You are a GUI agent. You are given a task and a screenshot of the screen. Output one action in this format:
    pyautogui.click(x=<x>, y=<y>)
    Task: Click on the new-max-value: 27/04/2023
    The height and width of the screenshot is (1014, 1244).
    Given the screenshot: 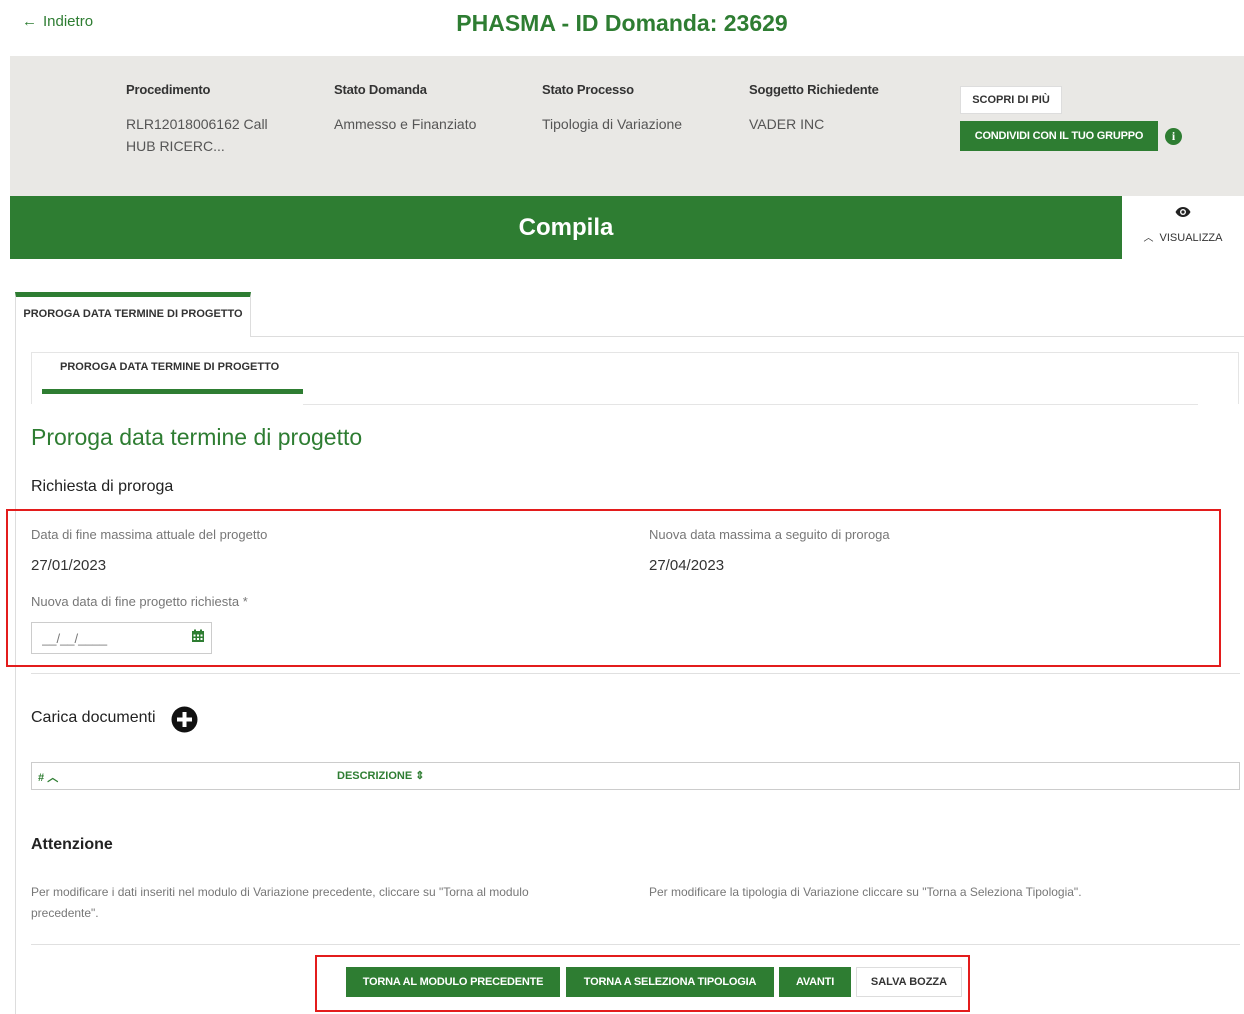 What is the action you would take?
    pyautogui.click(x=687, y=565)
    